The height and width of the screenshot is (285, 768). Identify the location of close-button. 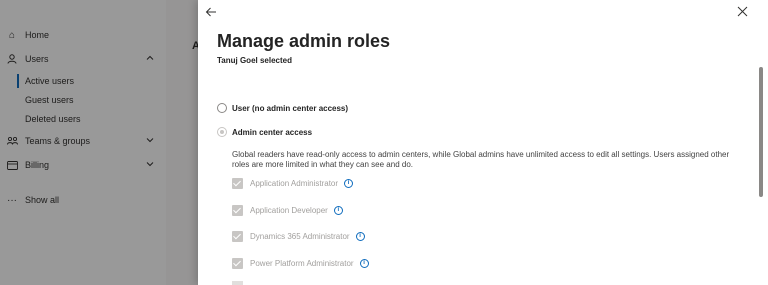
(742, 13).